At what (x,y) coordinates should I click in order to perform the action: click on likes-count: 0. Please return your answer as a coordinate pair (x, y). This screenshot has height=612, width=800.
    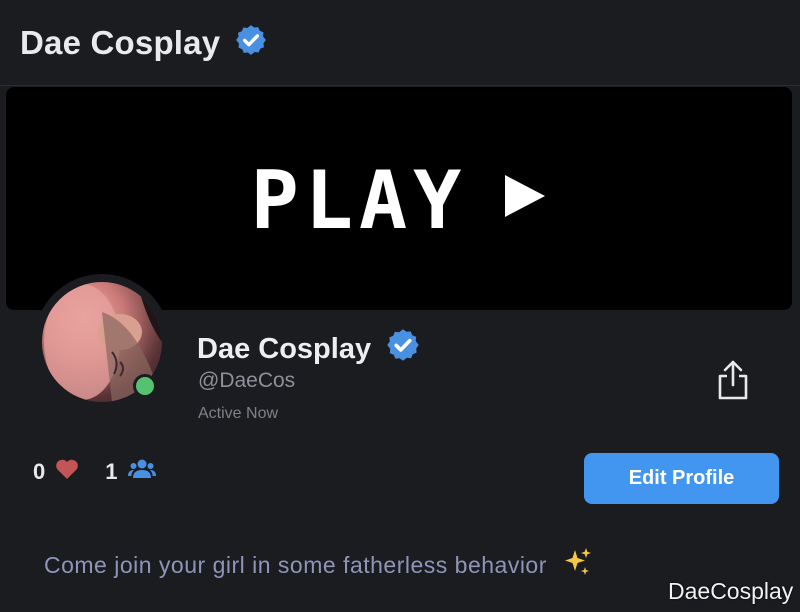
    Looking at the image, I should click on (39, 471).